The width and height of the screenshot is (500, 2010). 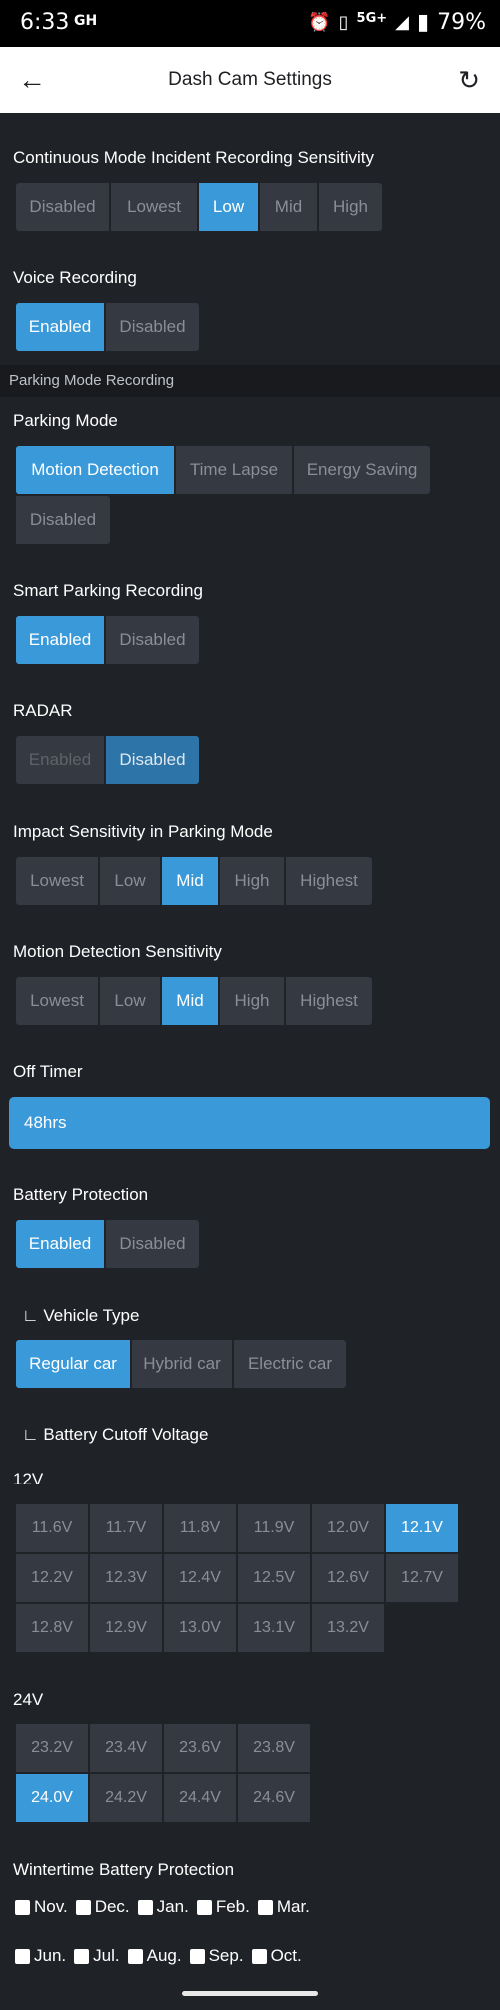 What do you see at coordinates (469, 80) in the screenshot?
I see `refresh-icon: ↻` at bounding box center [469, 80].